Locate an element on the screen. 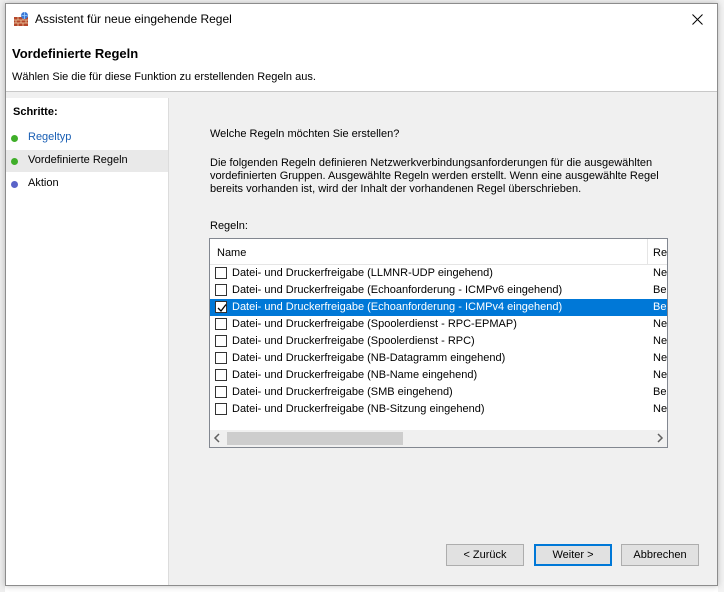  list-header: Name Re is located at coordinates (438, 252).